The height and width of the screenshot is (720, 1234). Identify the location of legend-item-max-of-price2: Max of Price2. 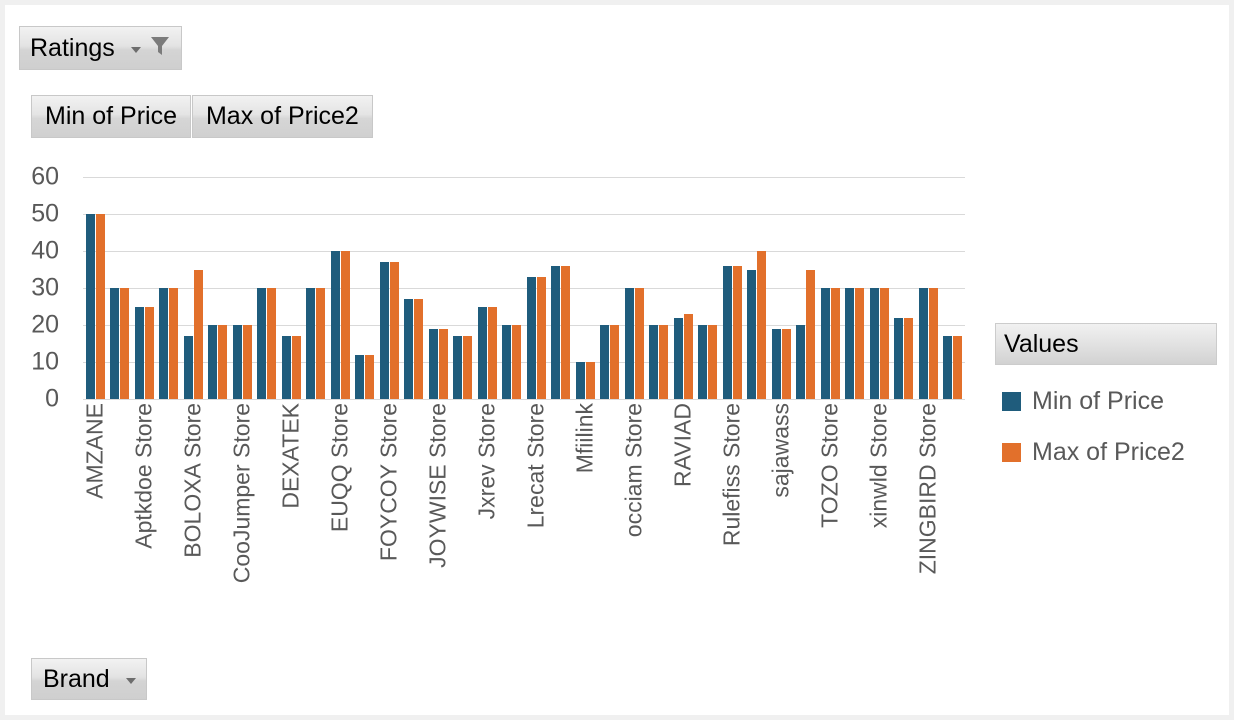
(1106, 452).